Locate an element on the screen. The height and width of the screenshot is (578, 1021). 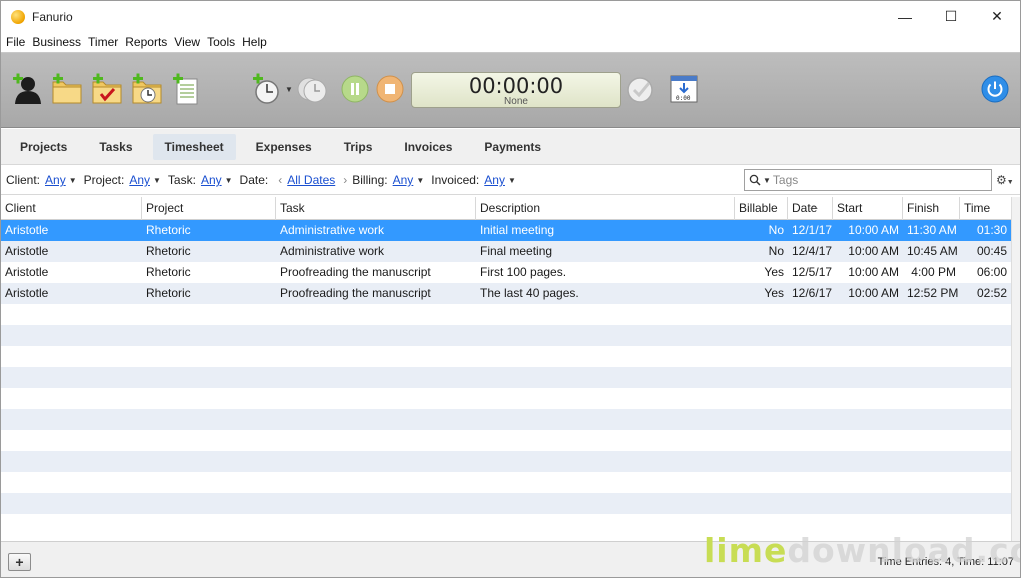
tags-search-input: ▼ Tags is located at coordinates (868, 180).